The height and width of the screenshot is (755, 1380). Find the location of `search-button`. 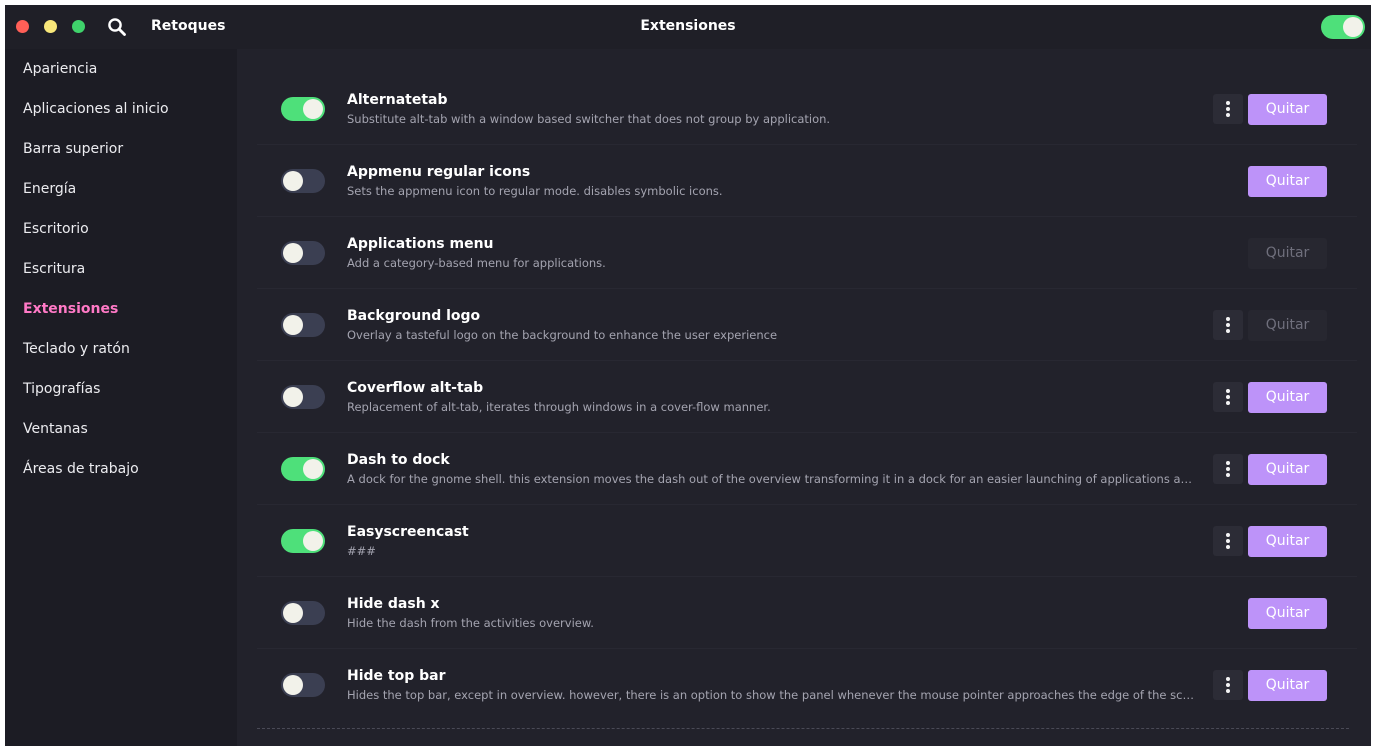

search-button is located at coordinates (117, 27).